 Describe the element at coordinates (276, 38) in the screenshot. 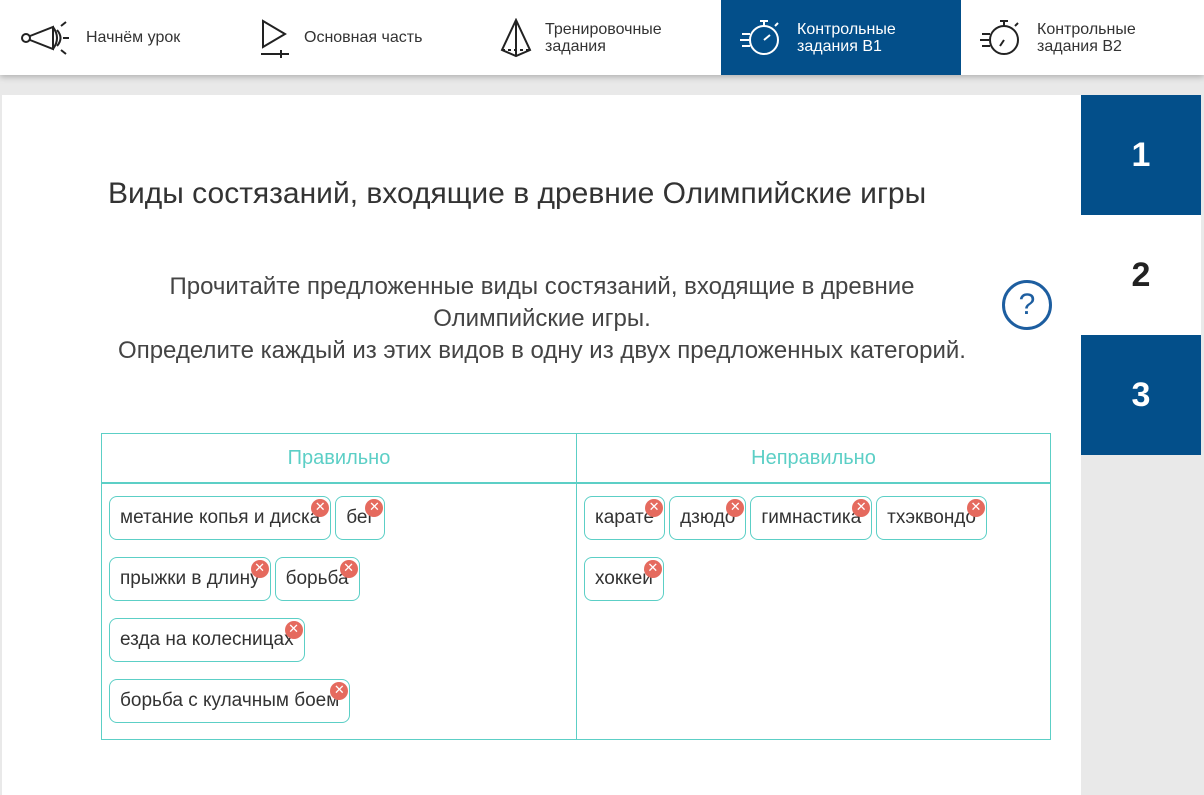

I see `play-icon` at that location.